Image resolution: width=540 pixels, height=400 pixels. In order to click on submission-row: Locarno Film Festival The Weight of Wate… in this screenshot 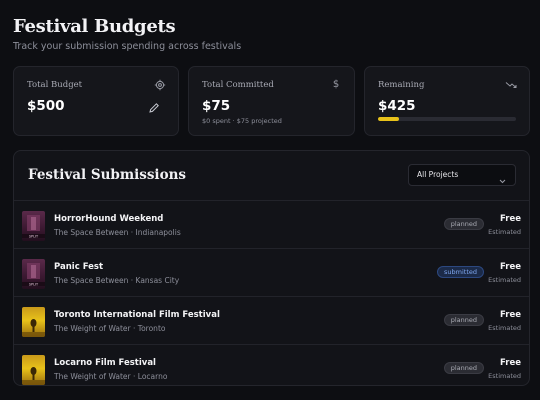, I will do `click(271, 364)`.